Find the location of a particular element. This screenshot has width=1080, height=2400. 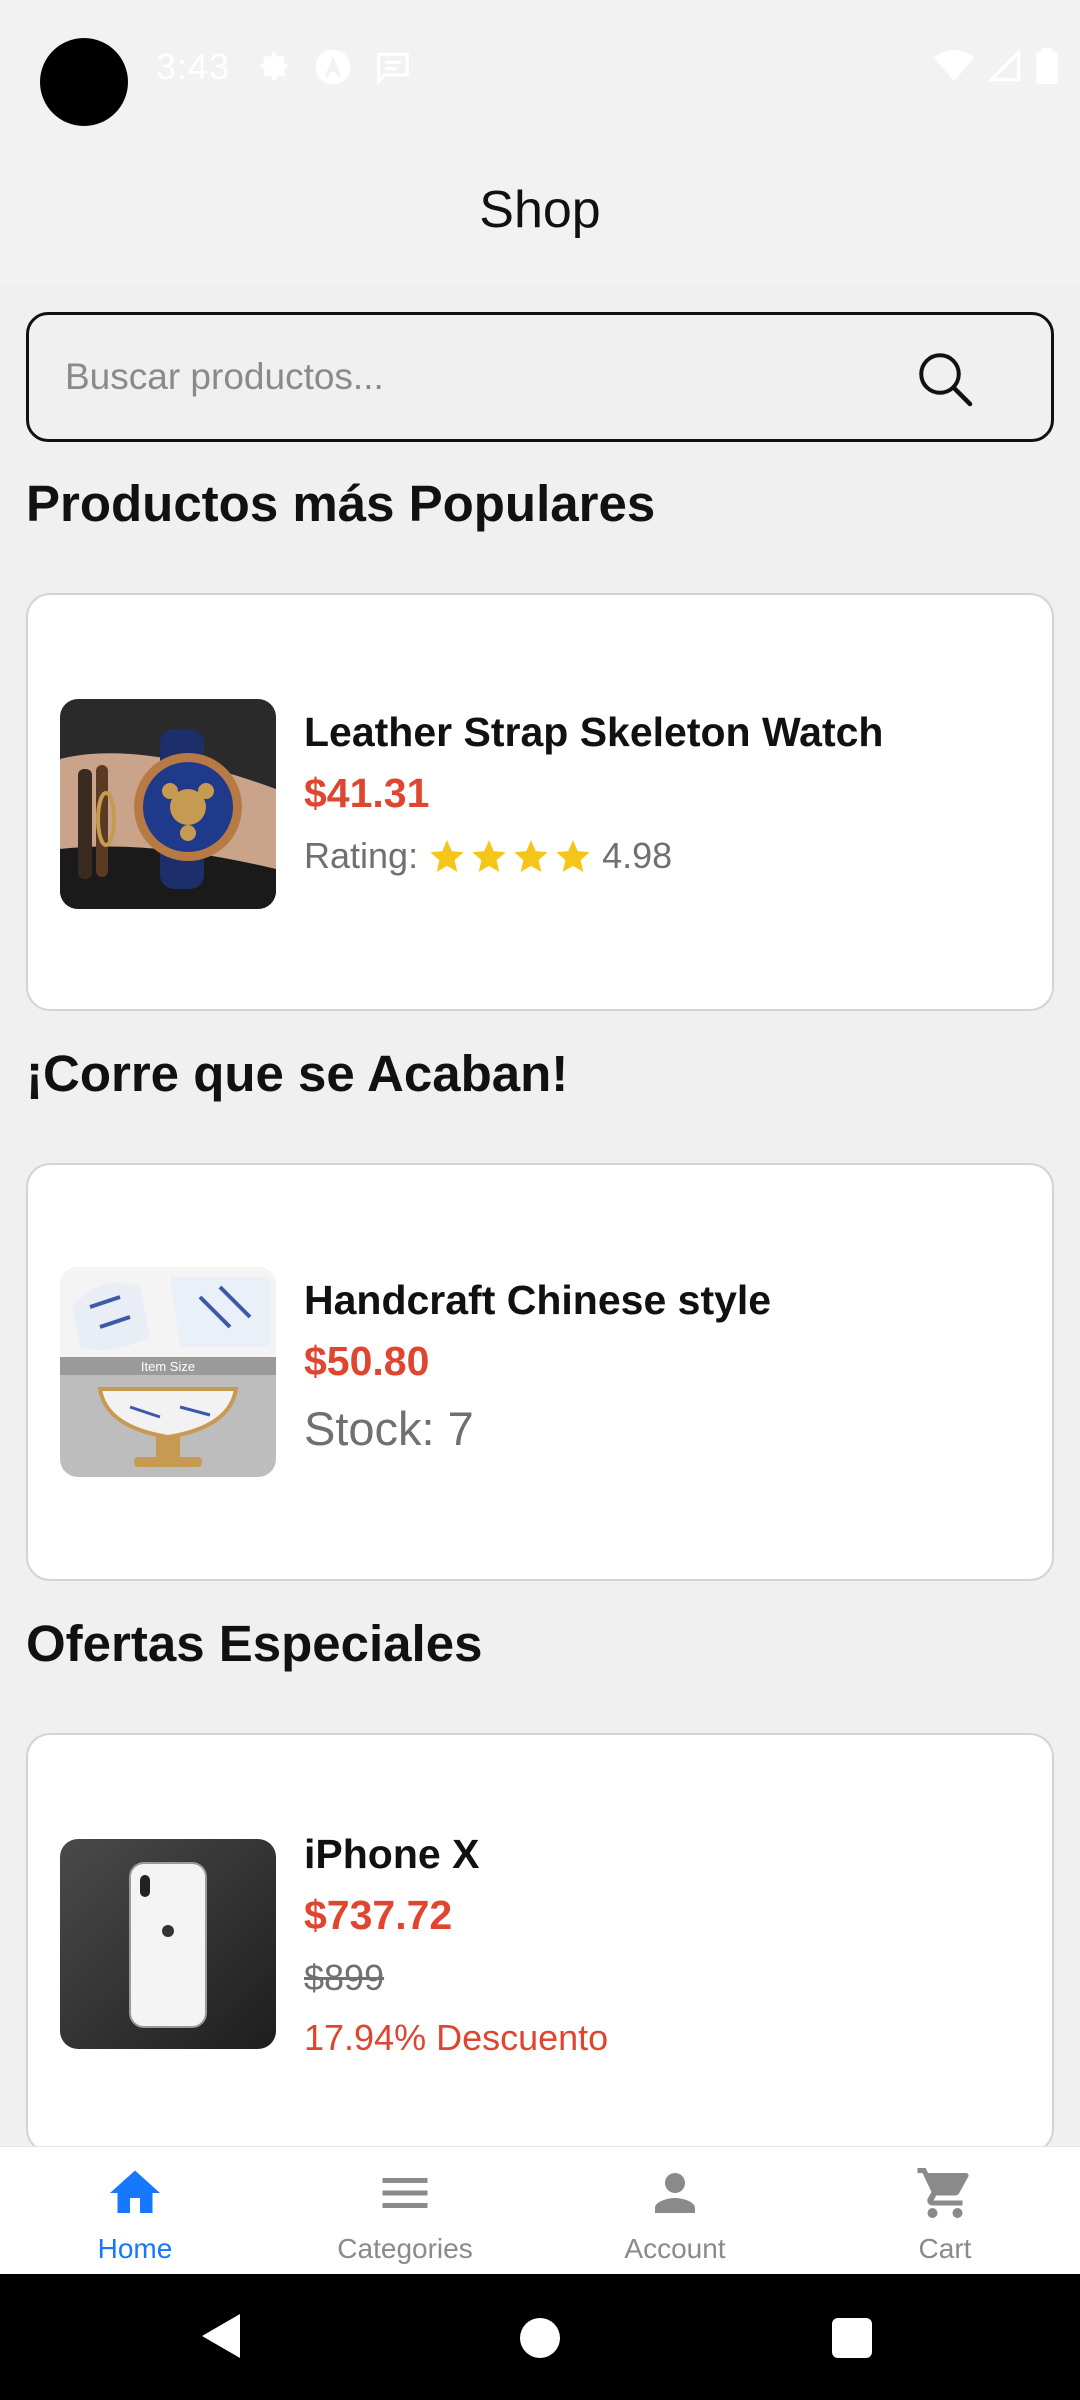

home-button-icon is located at coordinates (540, 2338).